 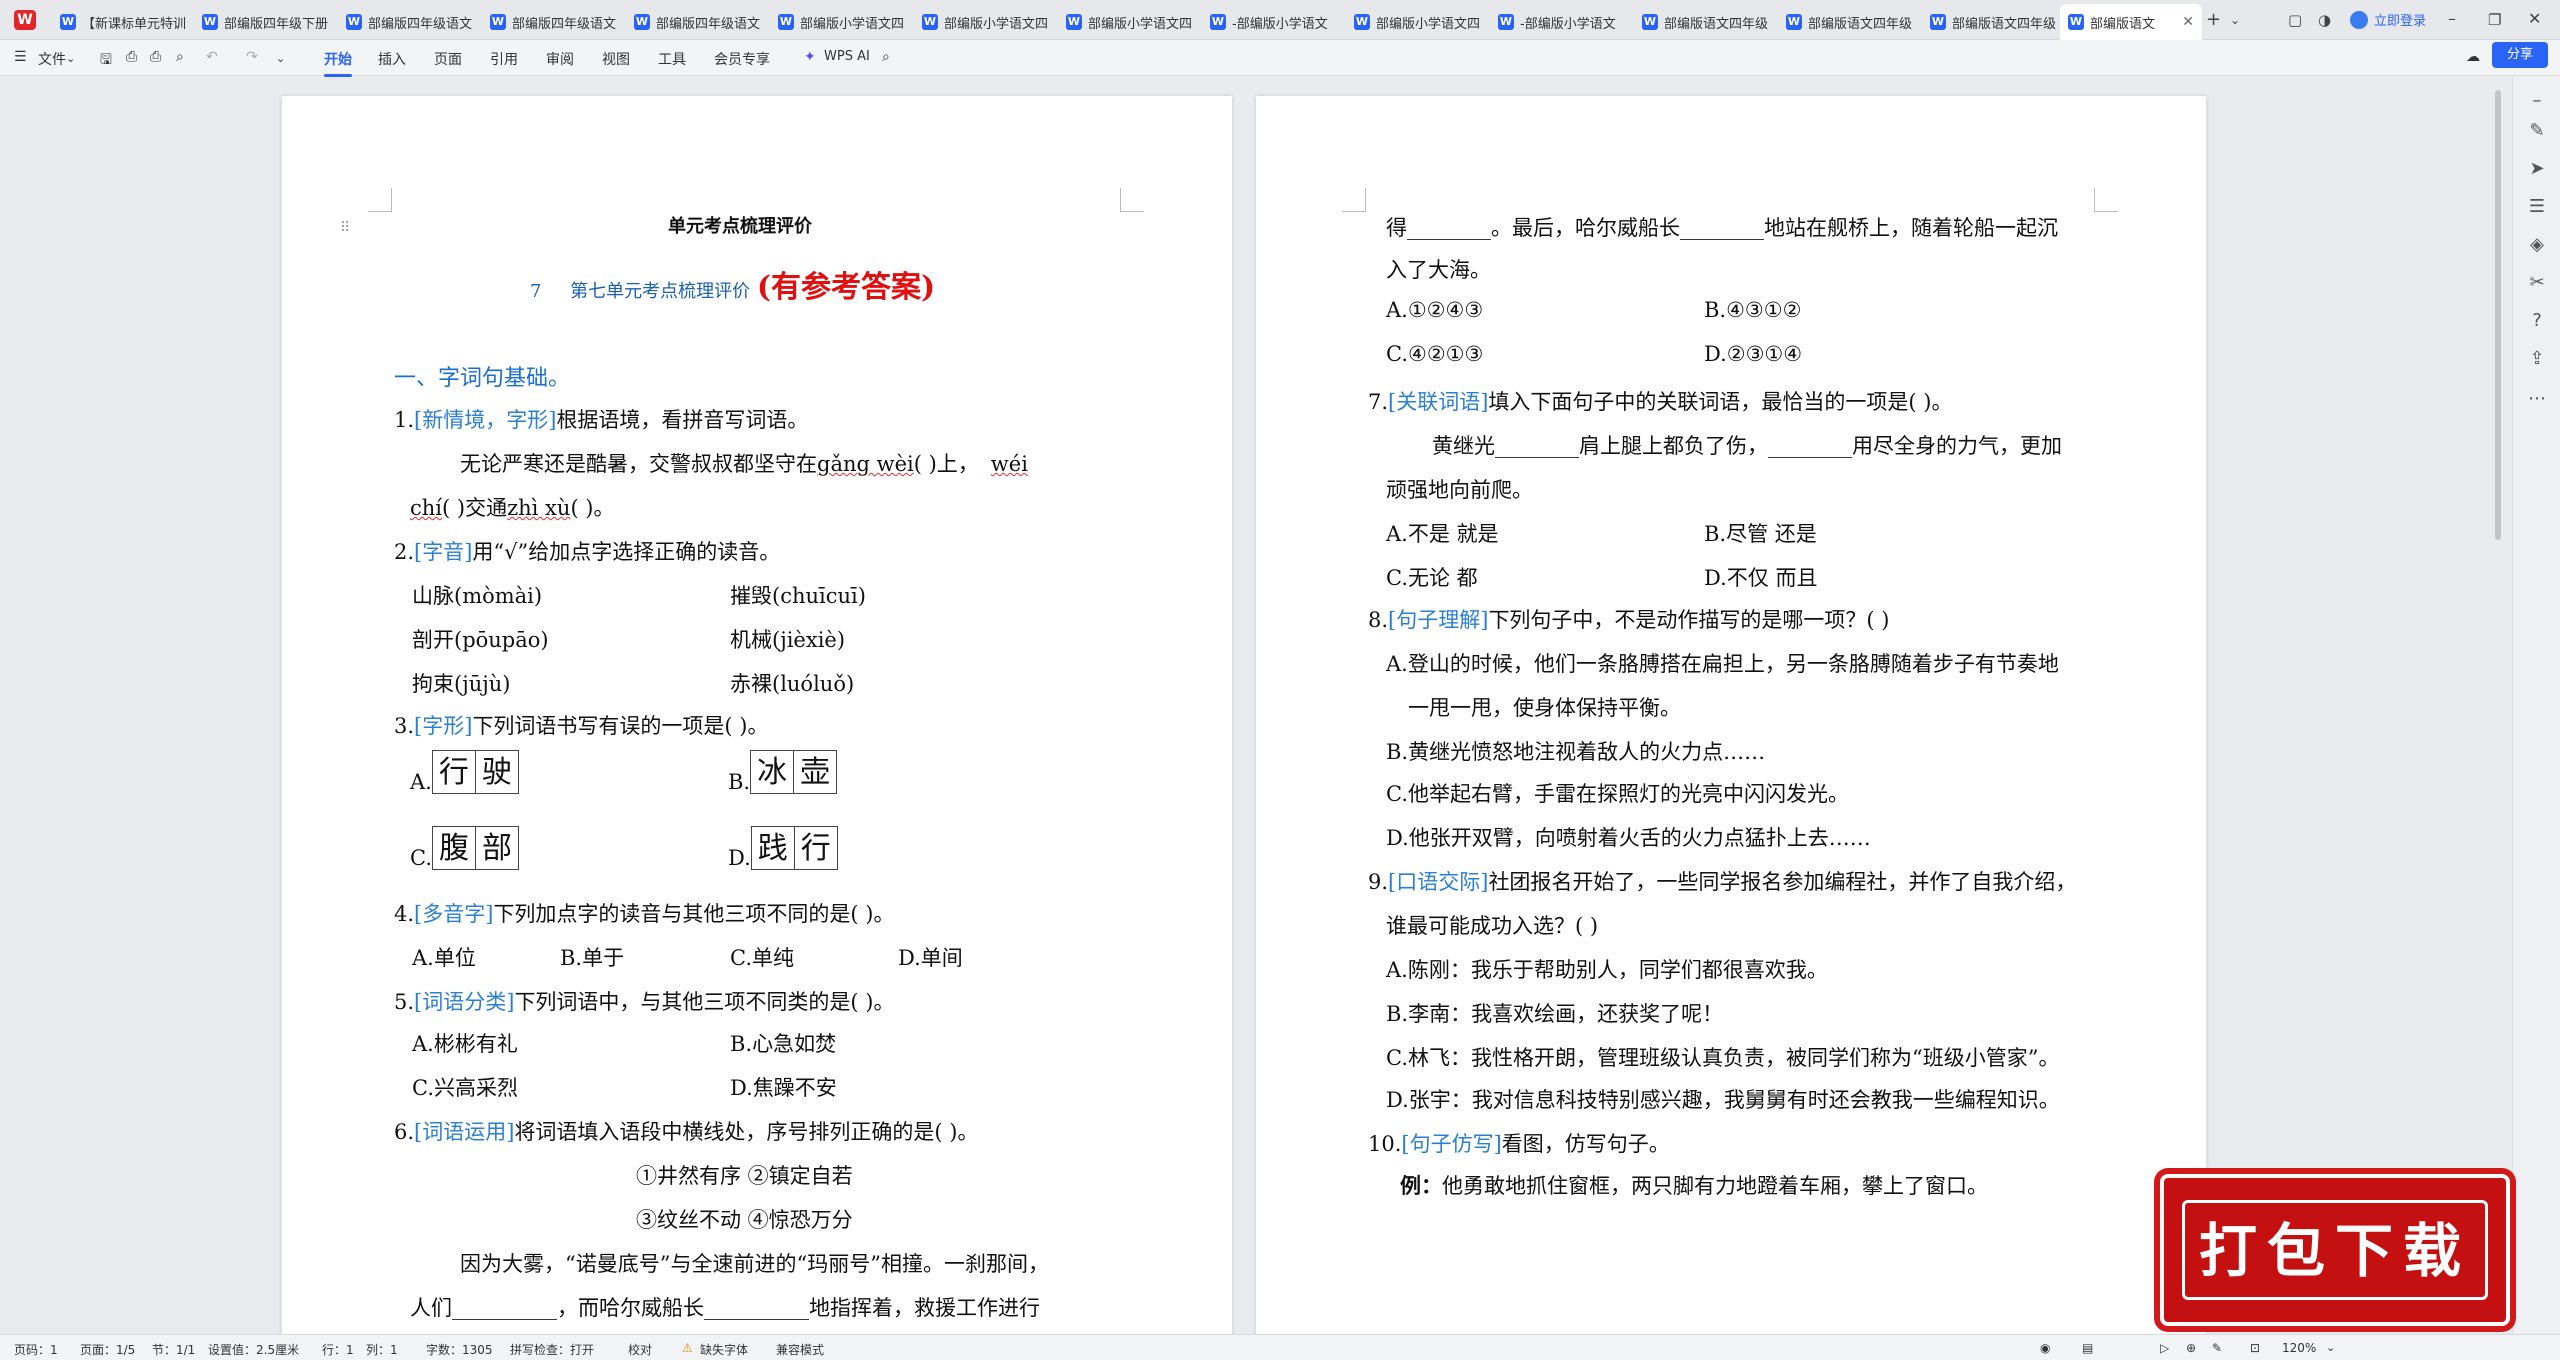 I want to click on drag-handle-icon: ⠿, so click(x=345, y=228).